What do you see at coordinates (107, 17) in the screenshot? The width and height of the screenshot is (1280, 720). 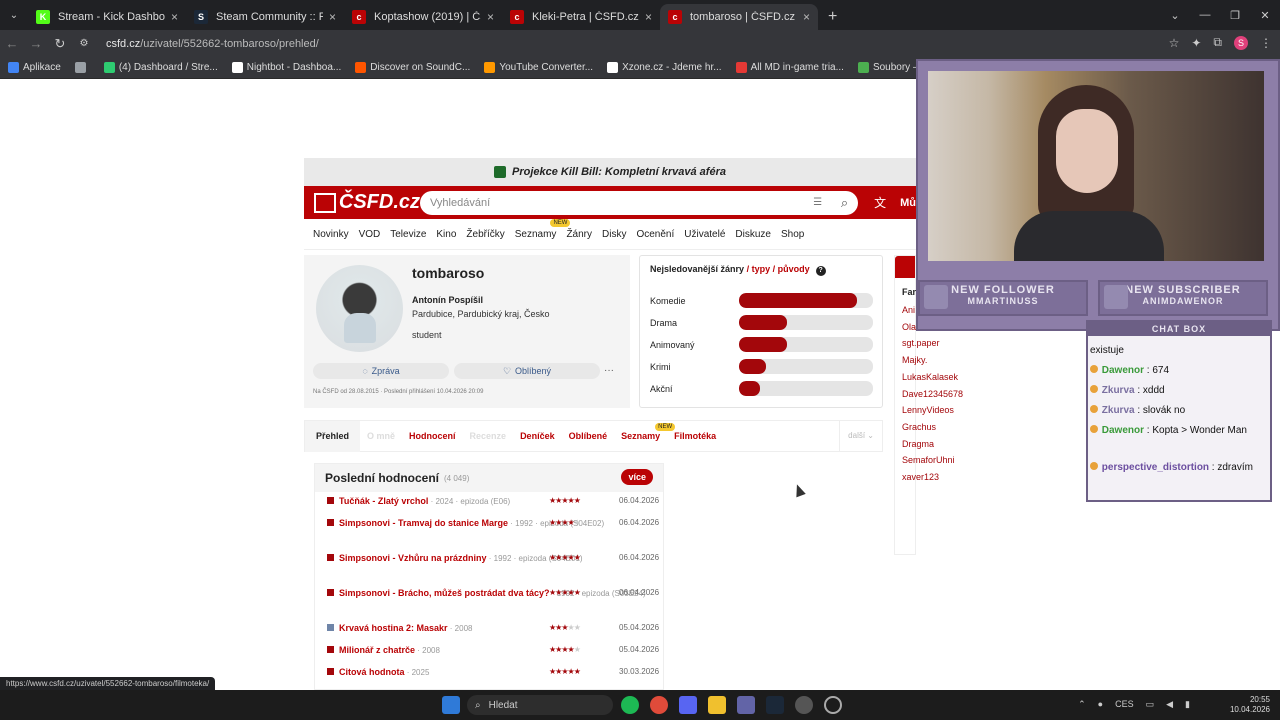 I see `browser-tab: K Stream - Kick Dashboard ×` at bounding box center [107, 17].